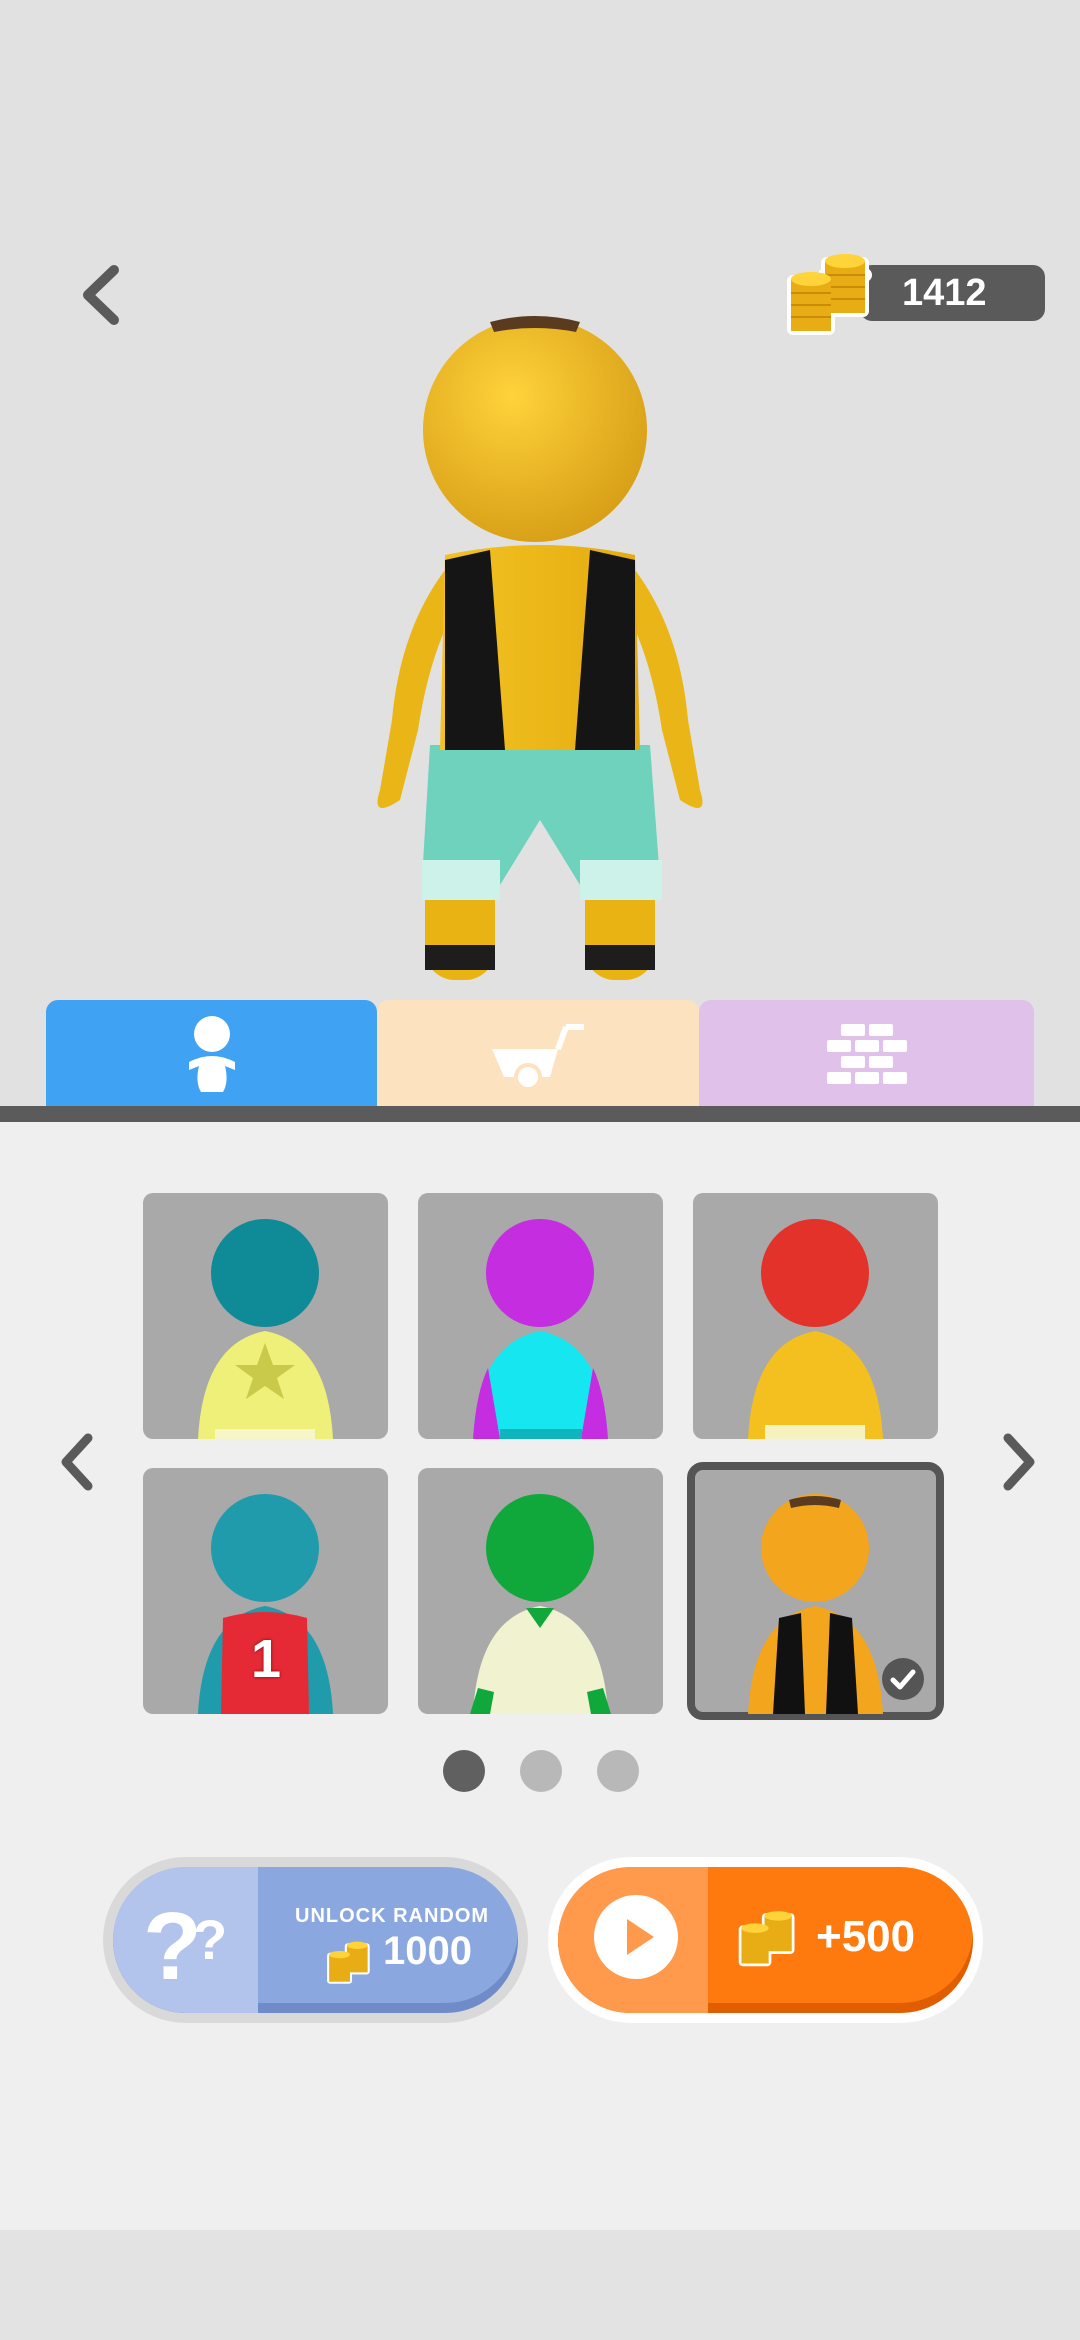 This screenshot has width=1080, height=2340. I want to click on unlock-price: 1000, so click(427, 1951).